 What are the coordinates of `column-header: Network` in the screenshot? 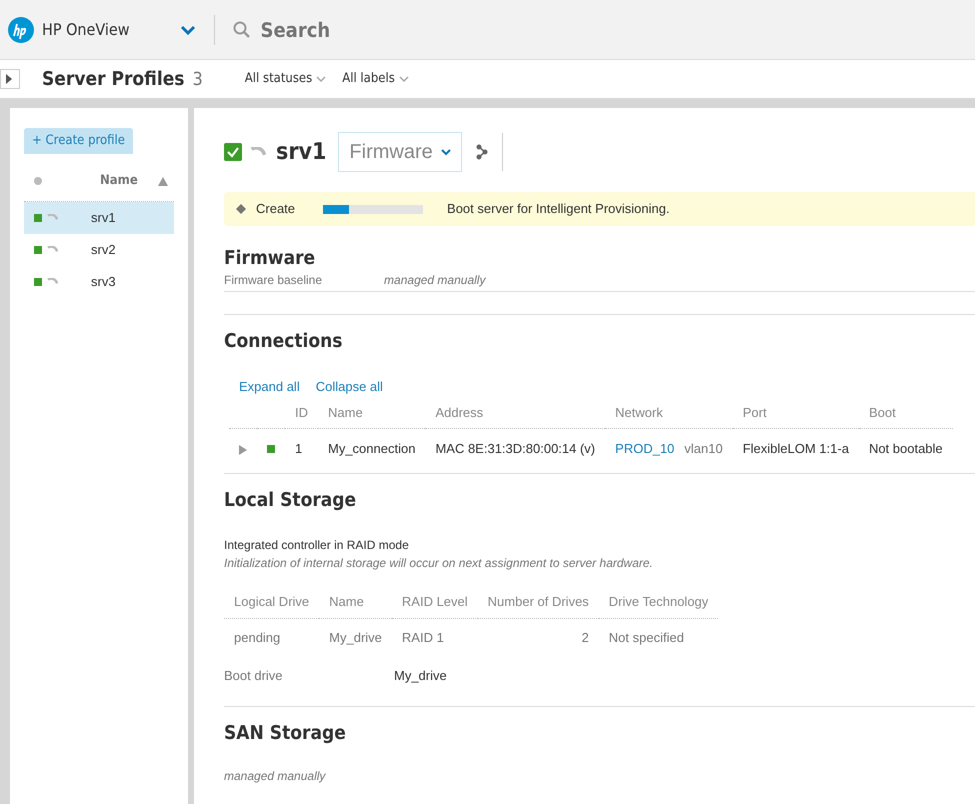 It's located at (669, 412).